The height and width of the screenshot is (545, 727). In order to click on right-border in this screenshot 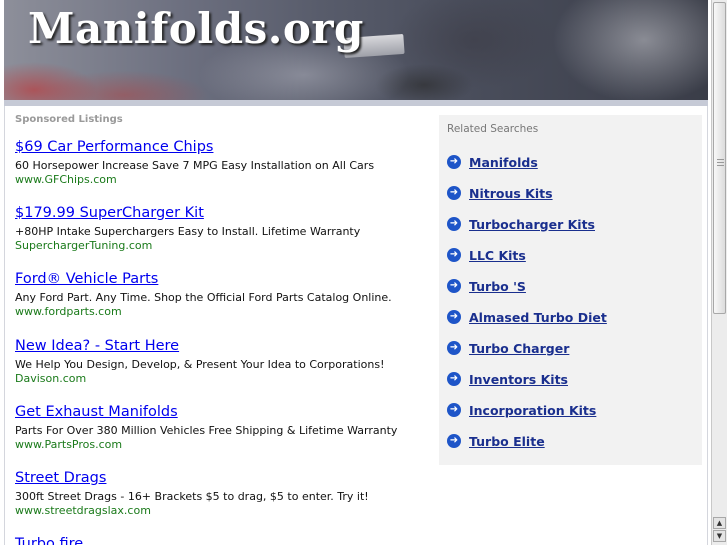, I will do `click(707, 325)`.